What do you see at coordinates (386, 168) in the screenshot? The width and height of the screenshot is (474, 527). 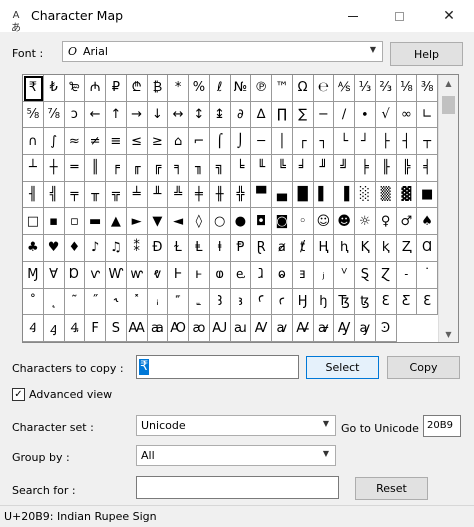 I see `character-cell: ╟` at bounding box center [386, 168].